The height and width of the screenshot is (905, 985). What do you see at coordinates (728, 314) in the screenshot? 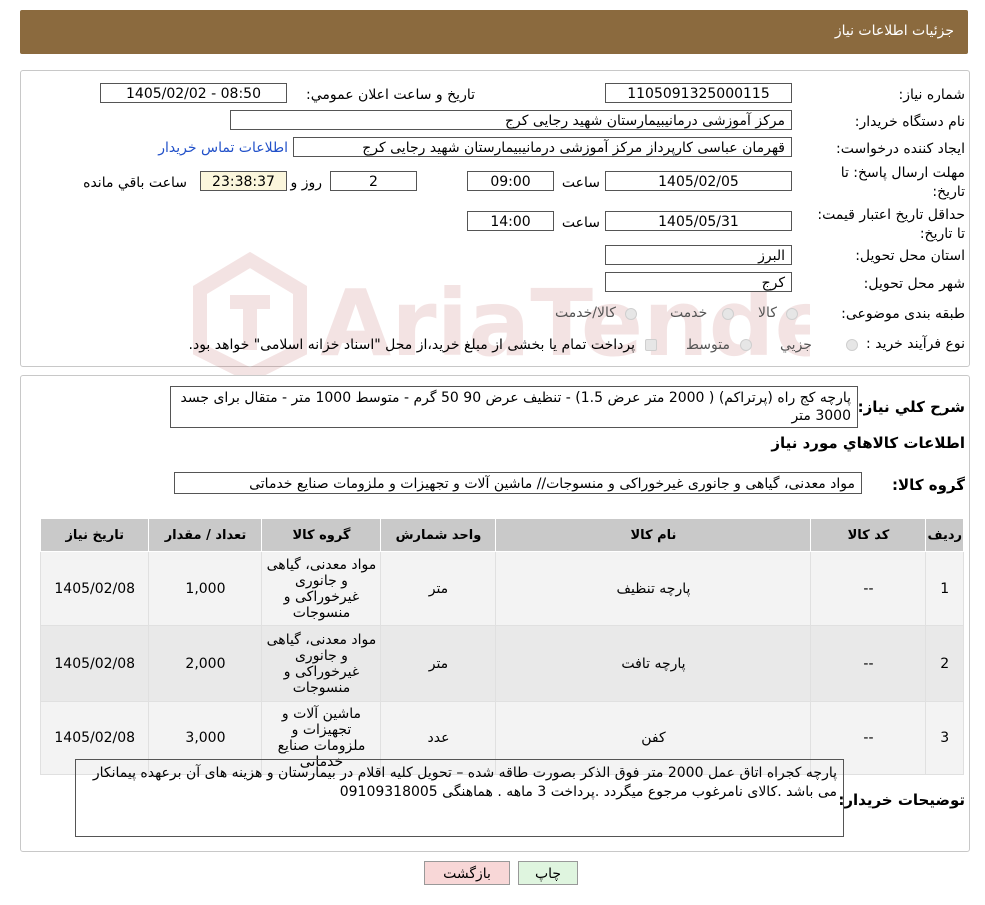
I see `category-radio-service` at bounding box center [728, 314].